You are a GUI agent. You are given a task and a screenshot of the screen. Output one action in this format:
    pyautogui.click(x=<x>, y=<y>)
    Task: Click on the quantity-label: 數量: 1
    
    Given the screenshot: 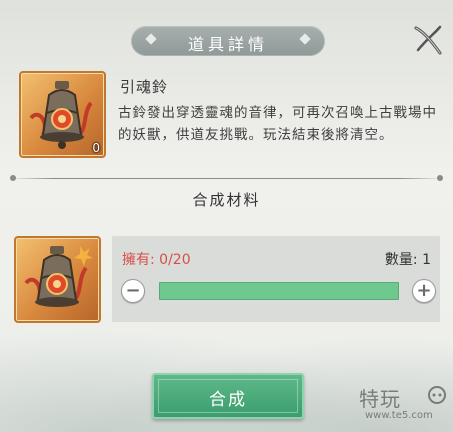 What is the action you would take?
    pyautogui.click(x=407, y=260)
    